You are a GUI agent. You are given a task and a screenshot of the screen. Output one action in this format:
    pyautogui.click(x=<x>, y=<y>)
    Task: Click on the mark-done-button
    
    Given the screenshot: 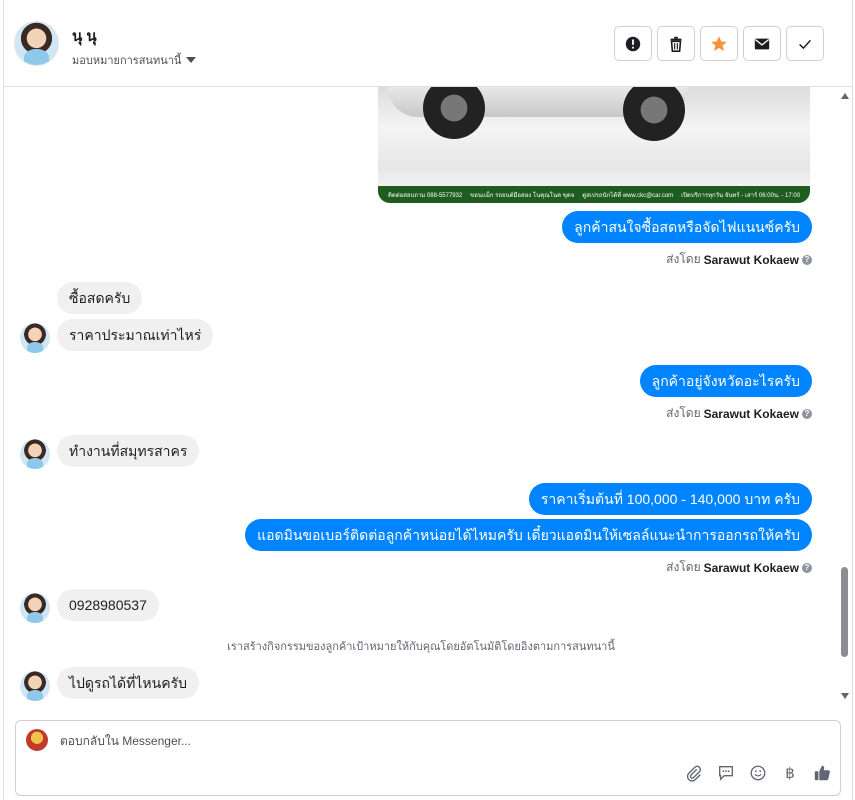 What is the action you would take?
    pyautogui.click(x=805, y=43)
    